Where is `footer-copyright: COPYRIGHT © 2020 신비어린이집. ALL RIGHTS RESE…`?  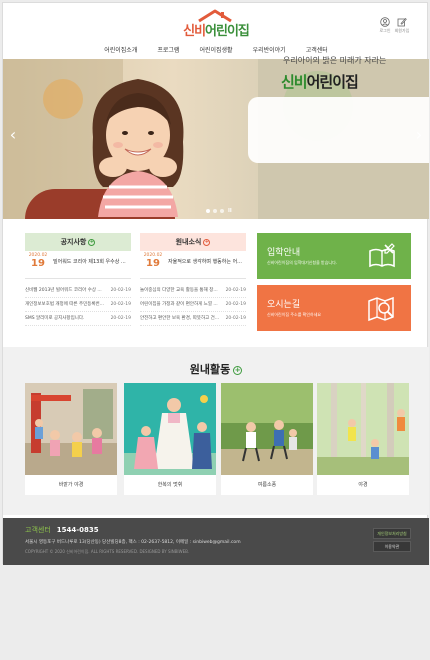 footer-copyright: COPYRIGHT © 2020 신비어린이집. ALL RIGHTS RESE… is located at coordinates (107, 551).